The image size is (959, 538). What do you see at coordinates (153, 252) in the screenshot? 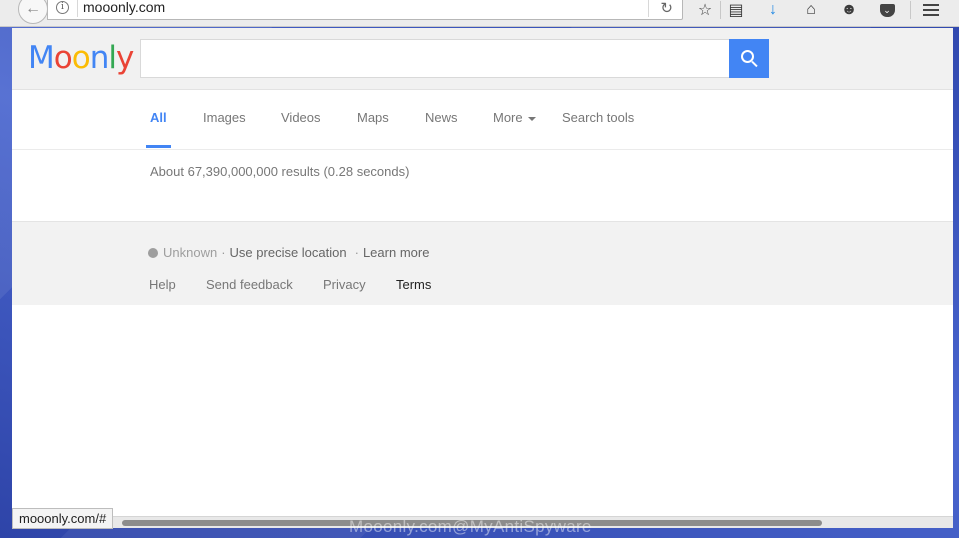
I see `location-dot-icon` at bounding box center [153, 252].